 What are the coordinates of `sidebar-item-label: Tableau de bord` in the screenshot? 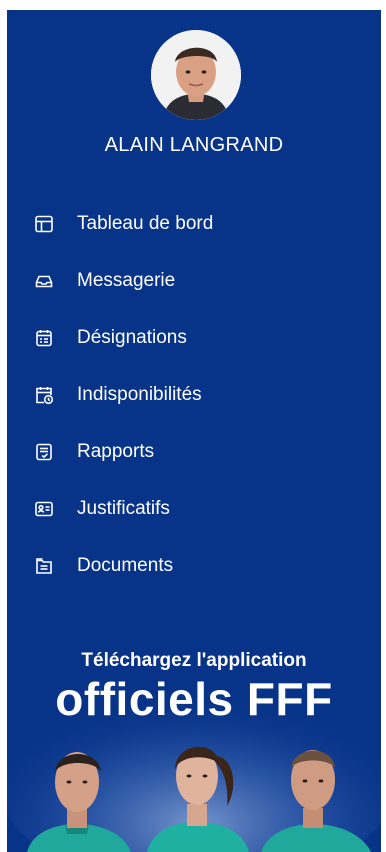 It's located at (145, 223).